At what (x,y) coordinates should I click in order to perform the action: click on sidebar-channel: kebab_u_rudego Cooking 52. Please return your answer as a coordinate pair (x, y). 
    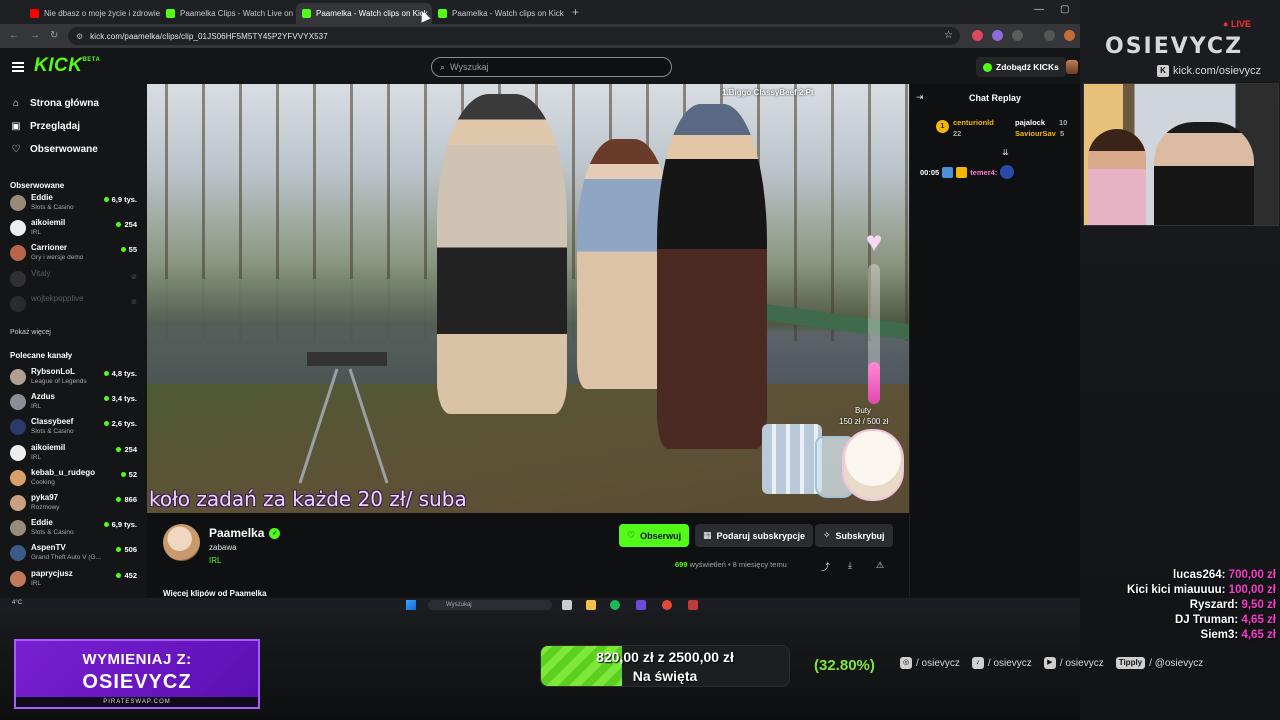
    Looking at the image, I should click on (75, 478).